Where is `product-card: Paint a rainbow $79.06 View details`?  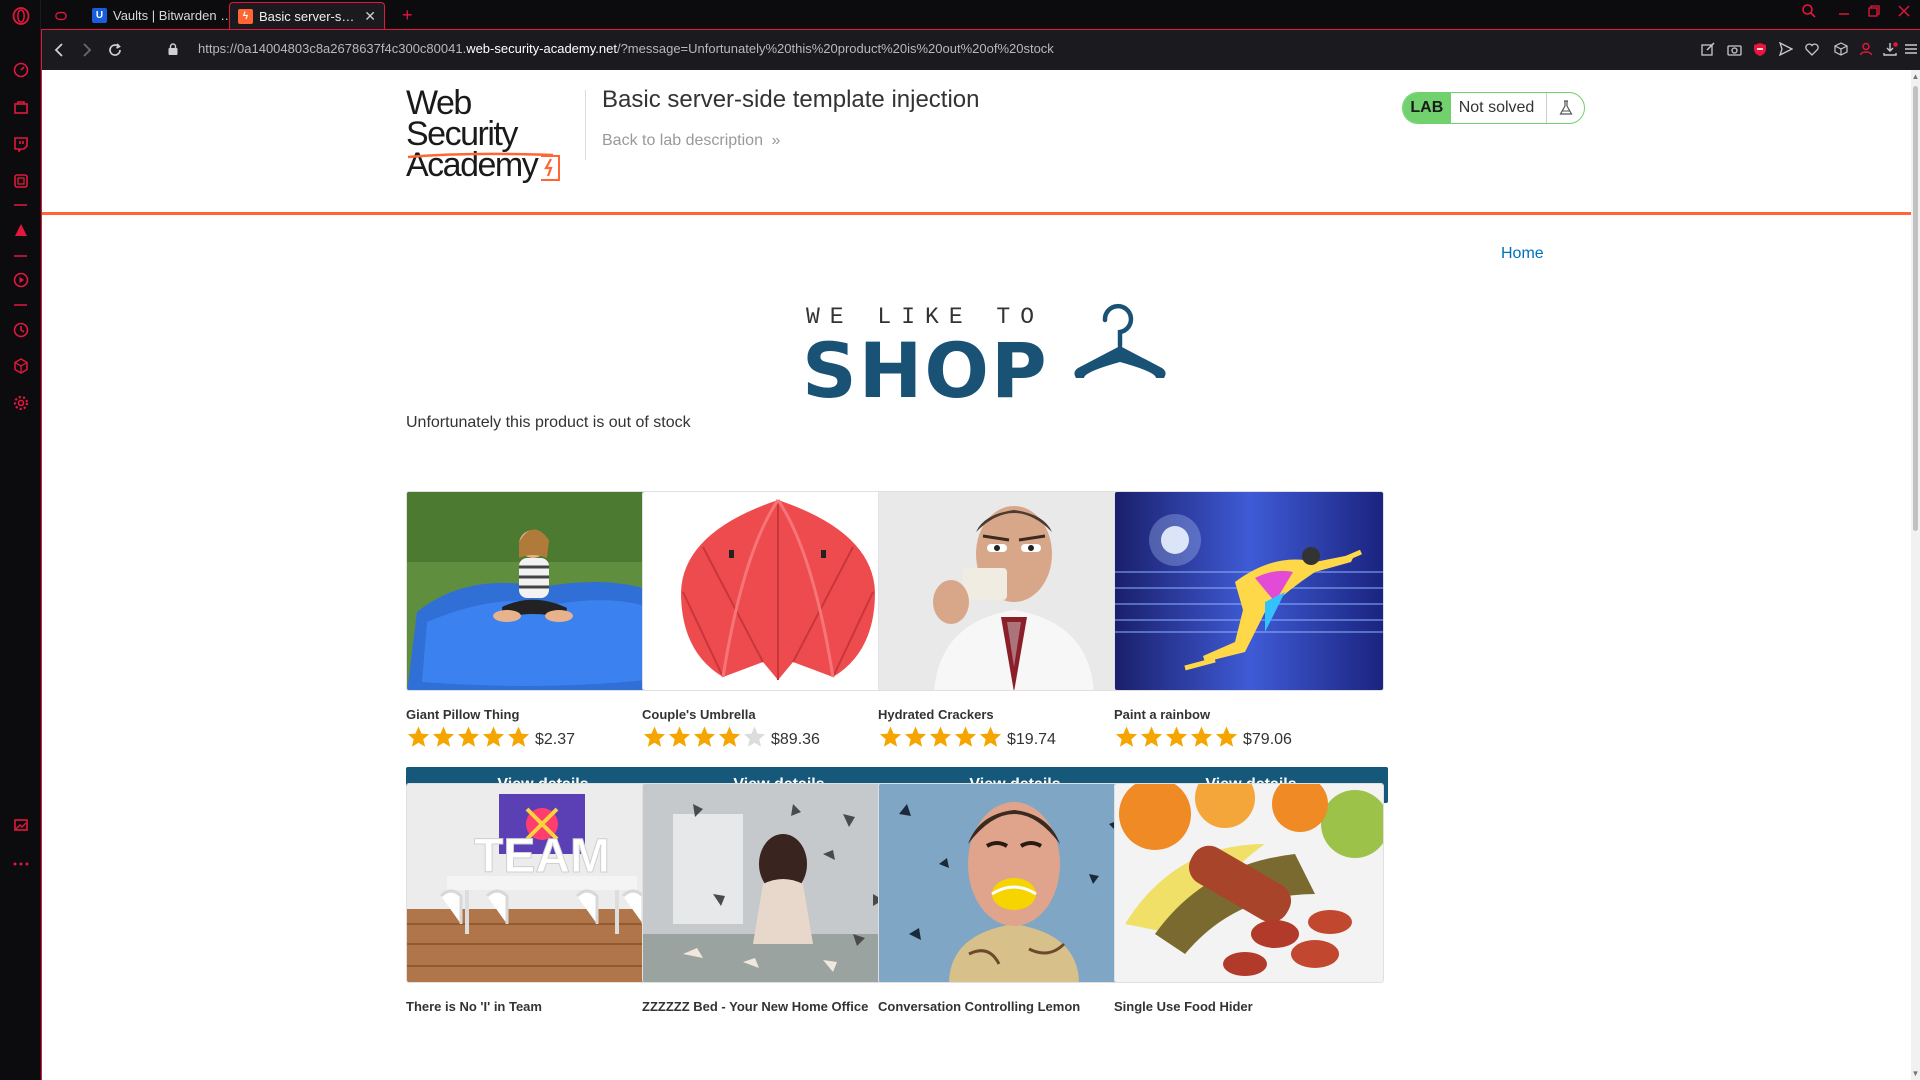 product-card: Paint a rainbow $79.06 View details is located at coordinates (1251, 647).